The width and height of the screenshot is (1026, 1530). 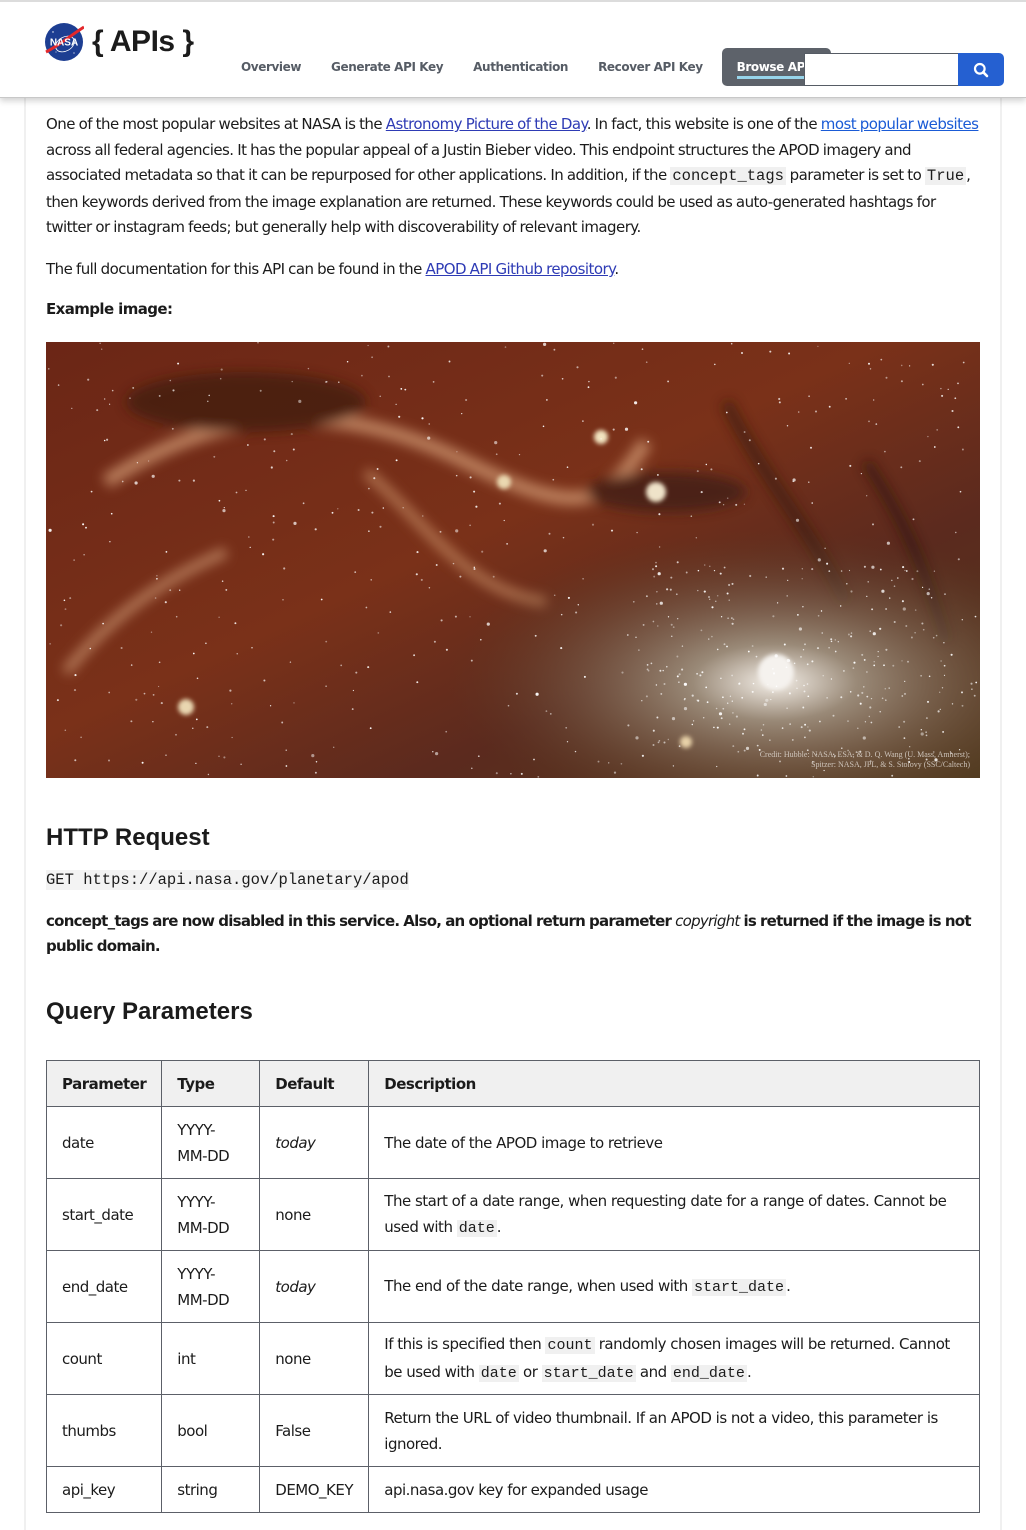 What do you see at coordinates (900, 124) in the screenshot?
I see `most-popular-websites-link: most popular websites` at bounding box center [900, 124].